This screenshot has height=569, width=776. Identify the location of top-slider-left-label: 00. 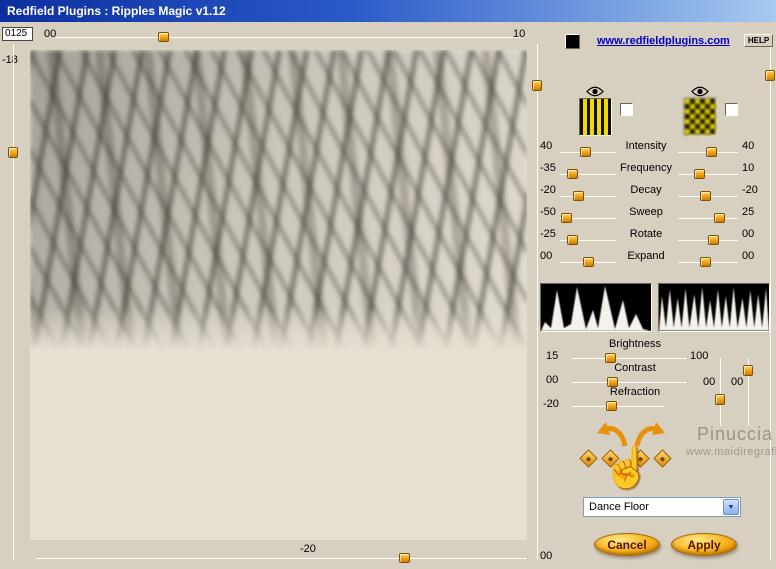
(50, 34).